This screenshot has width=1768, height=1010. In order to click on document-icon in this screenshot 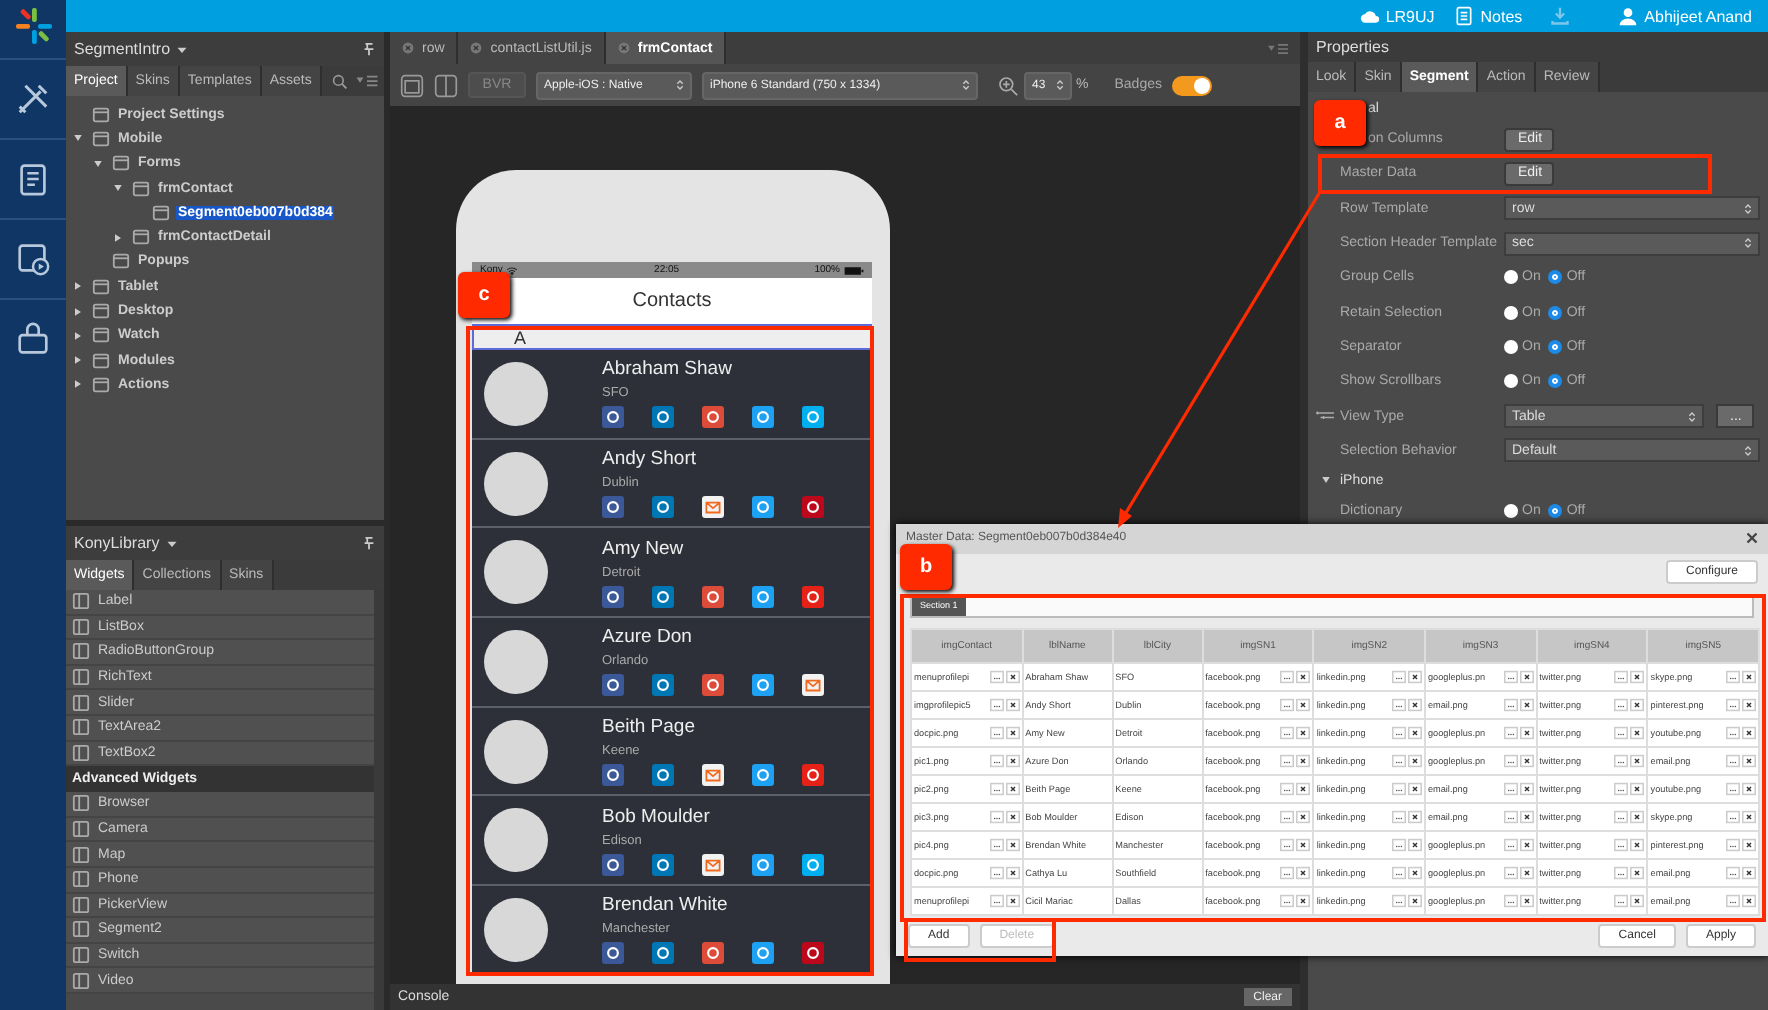, I will do `click(33, 179)`.